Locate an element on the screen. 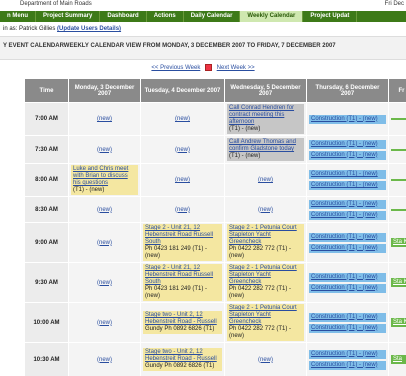  nav-item-project-summary: Project Summary is located at coordinates (68, 16).